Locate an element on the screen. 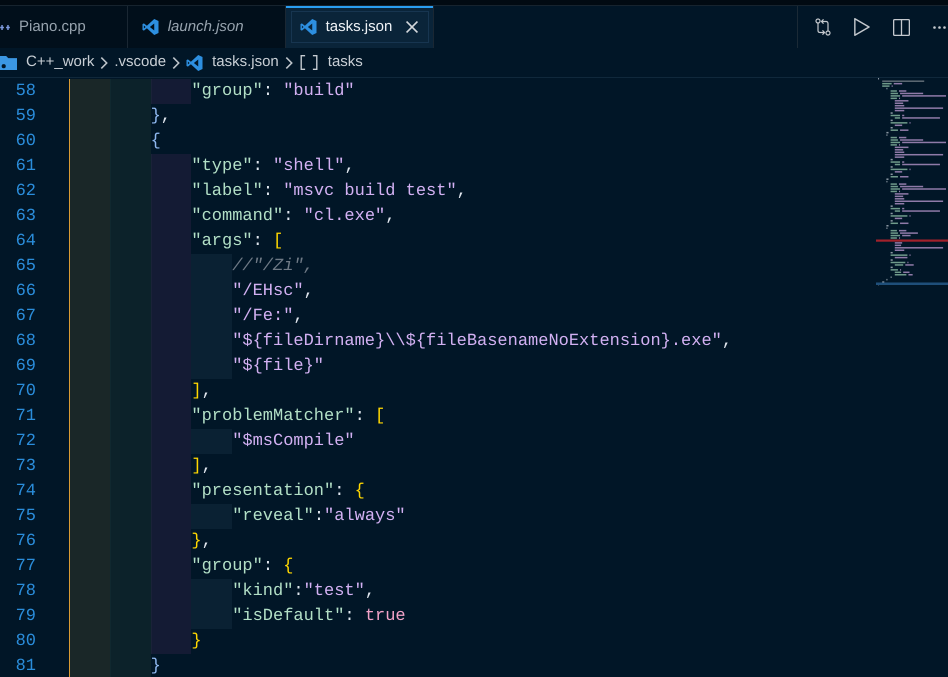 This screenshot has width=948, height=677. line-number: 59 is located at coordinates (26, 116).